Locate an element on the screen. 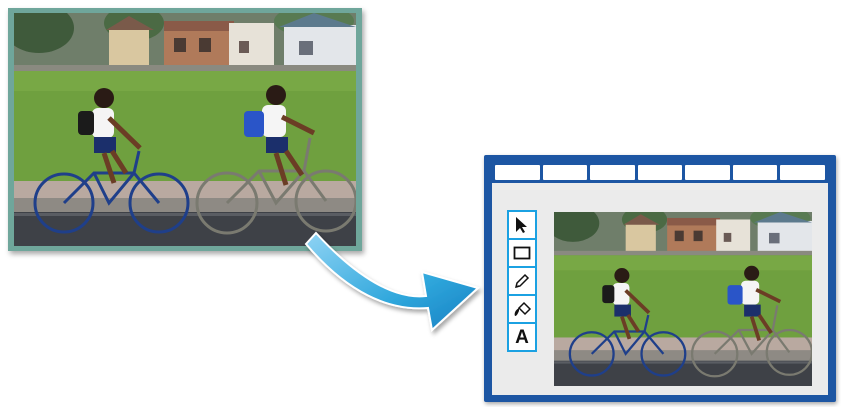 This screenshot has height=407, width=841. canvas-photo is located at coordinates (683, 299).